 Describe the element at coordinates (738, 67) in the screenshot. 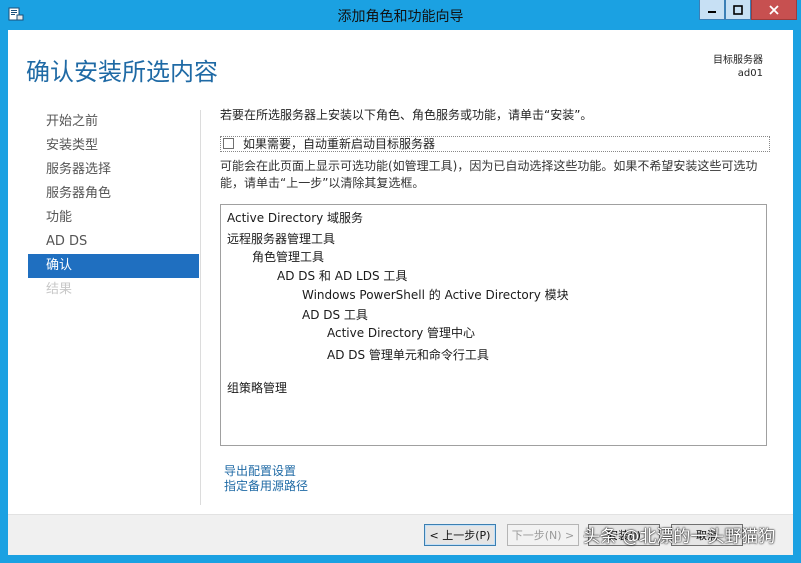

I see `destination-server: 目标服务器 ad01` at that location.